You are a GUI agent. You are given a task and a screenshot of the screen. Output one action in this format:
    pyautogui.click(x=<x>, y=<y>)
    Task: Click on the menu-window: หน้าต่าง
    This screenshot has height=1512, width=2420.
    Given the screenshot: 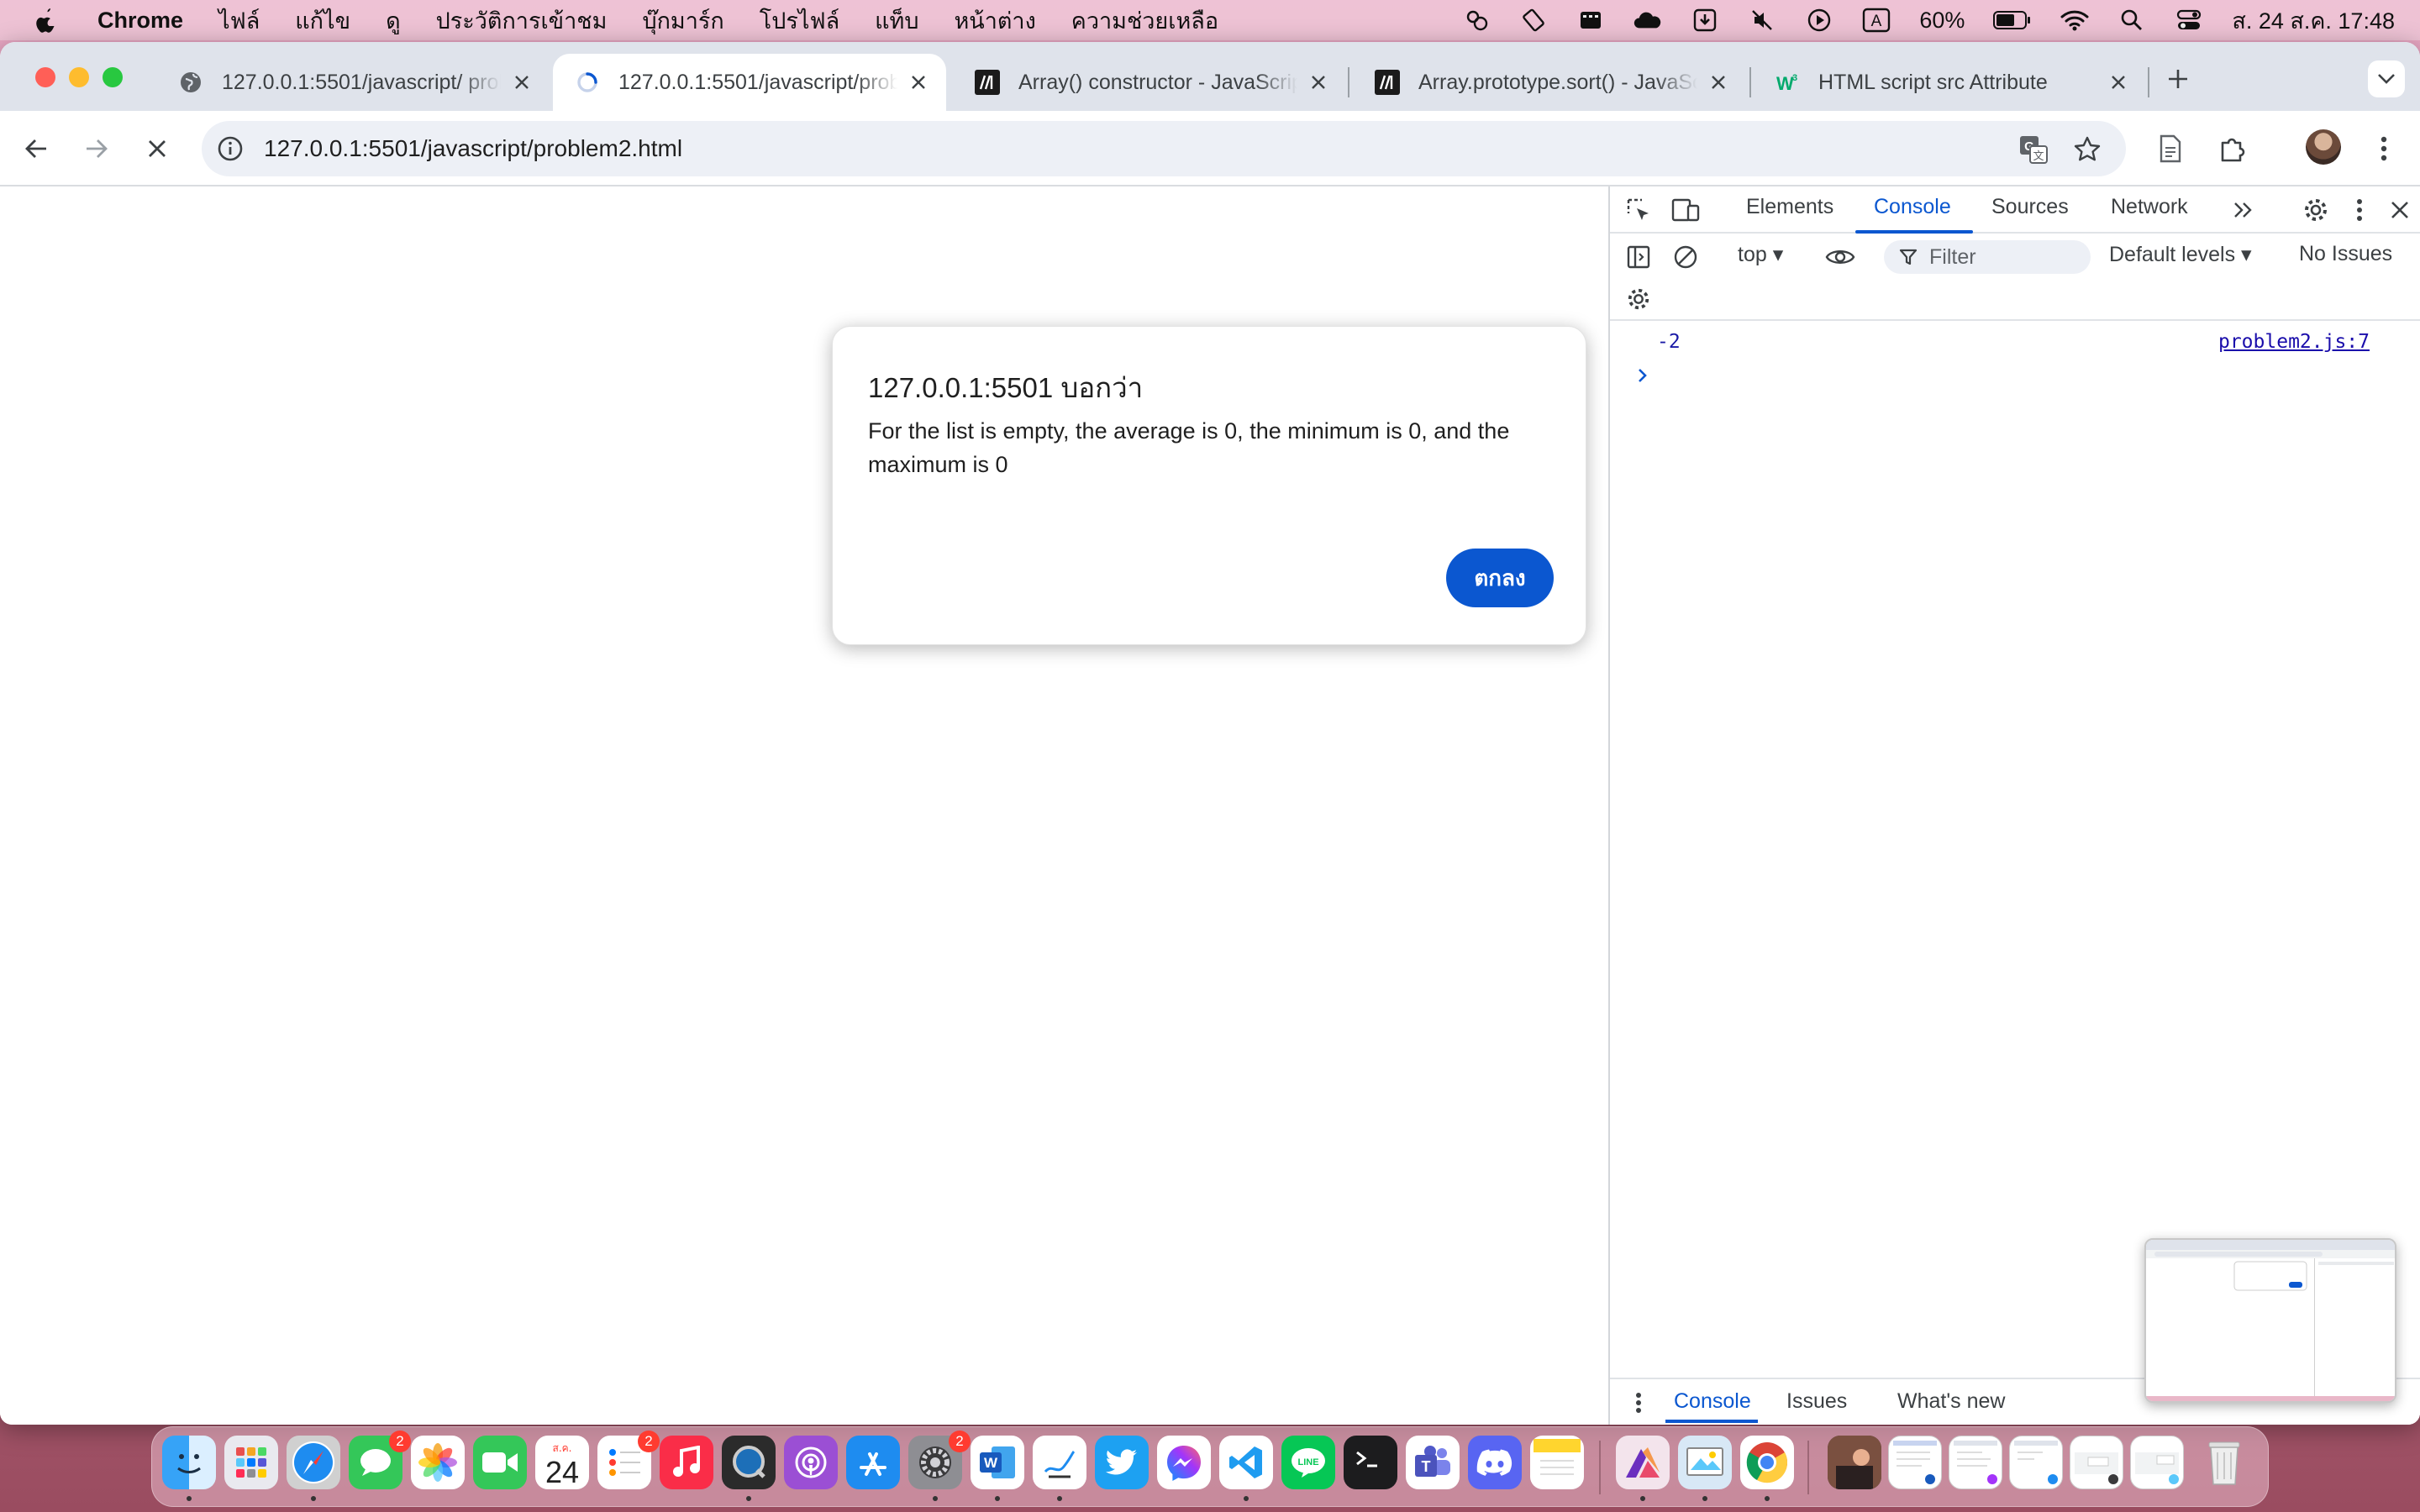 What is the action you would take?
    pyautogui.click(x=994, y=21)
    